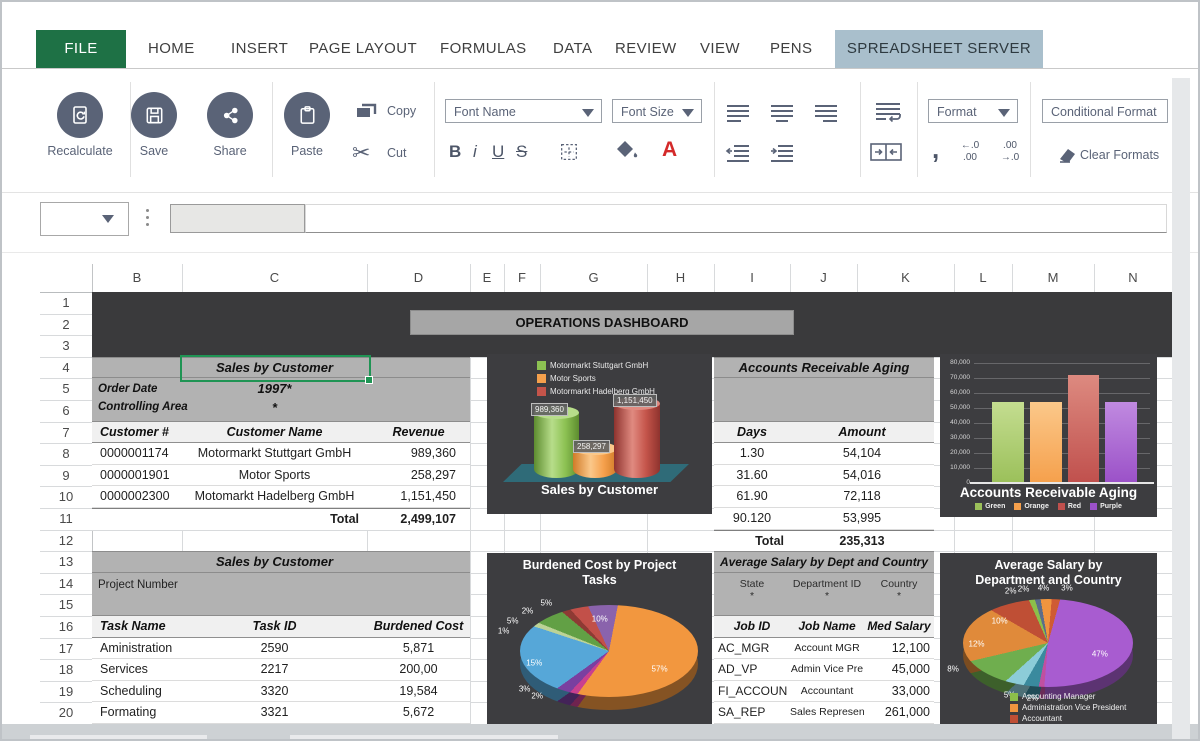  I want to click on filter-label: Order Date, so click(127, 389).